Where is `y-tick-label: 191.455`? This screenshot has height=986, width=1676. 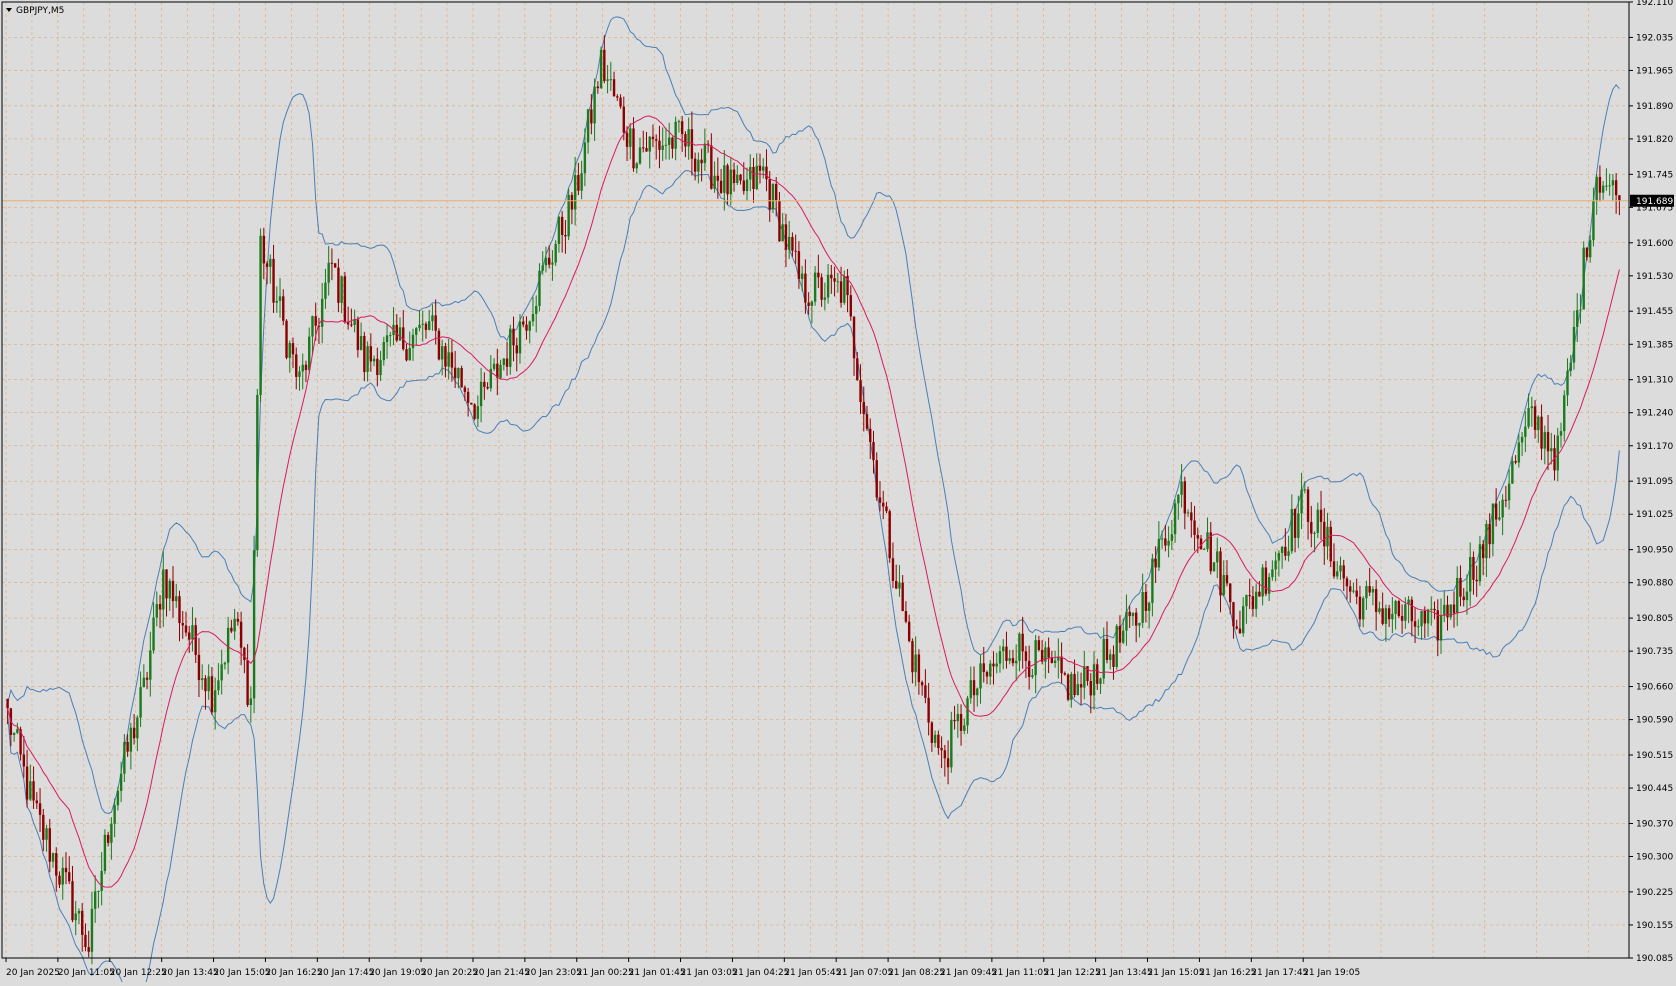 y-tick-label: 191.455 is located at coordinates (1654, 312).